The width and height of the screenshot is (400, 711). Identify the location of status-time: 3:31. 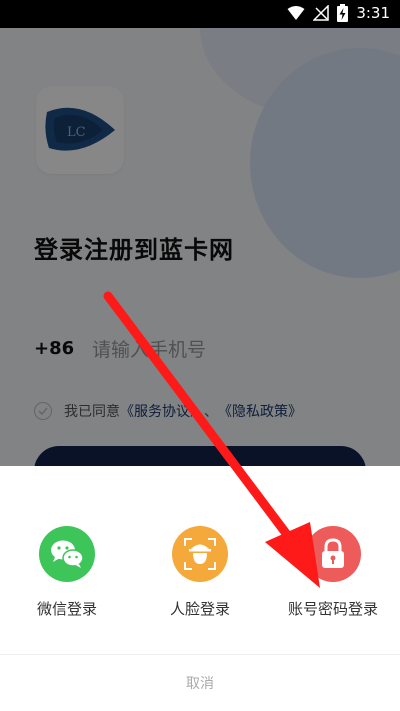
(373, 13).